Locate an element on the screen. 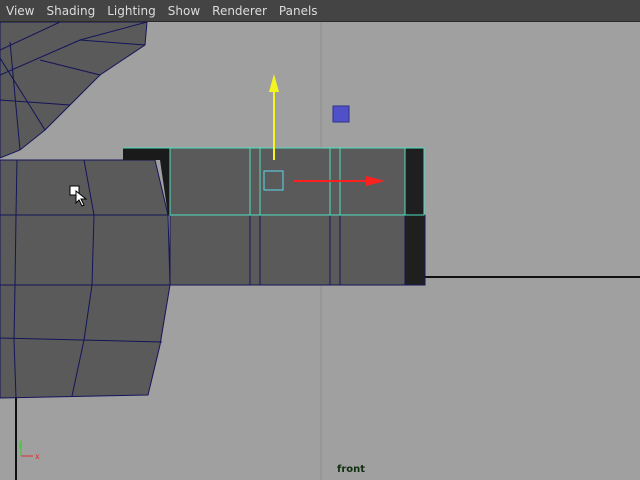 The image size is (640, 480). axis-y-label: y is located at coordinates (20, 444).